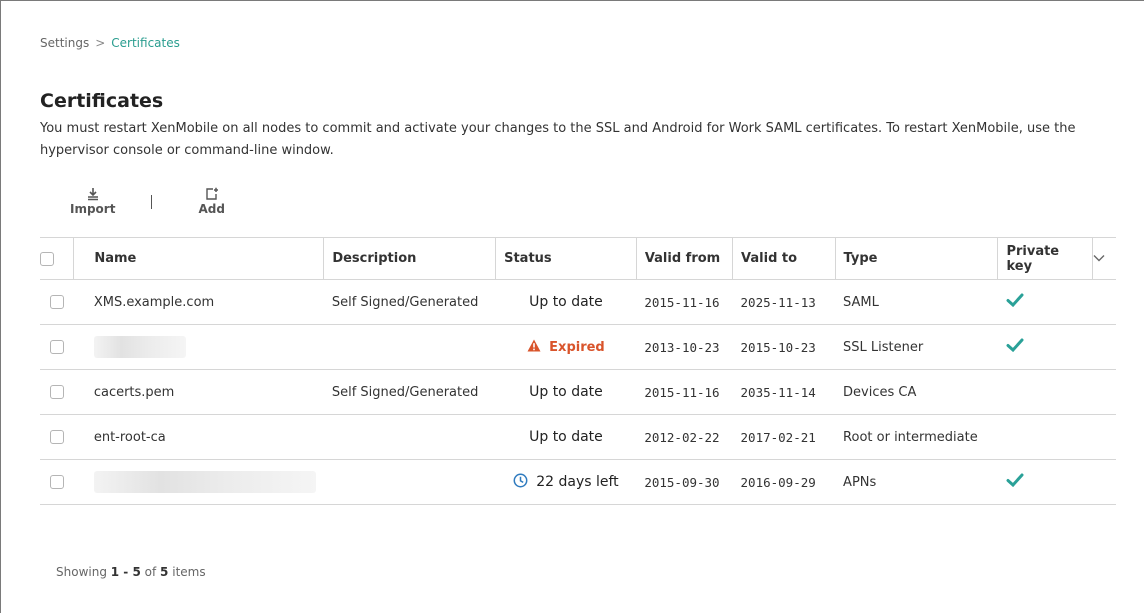  I want to click on cell-valid-to: 2017-02-21, so click(784, 437).